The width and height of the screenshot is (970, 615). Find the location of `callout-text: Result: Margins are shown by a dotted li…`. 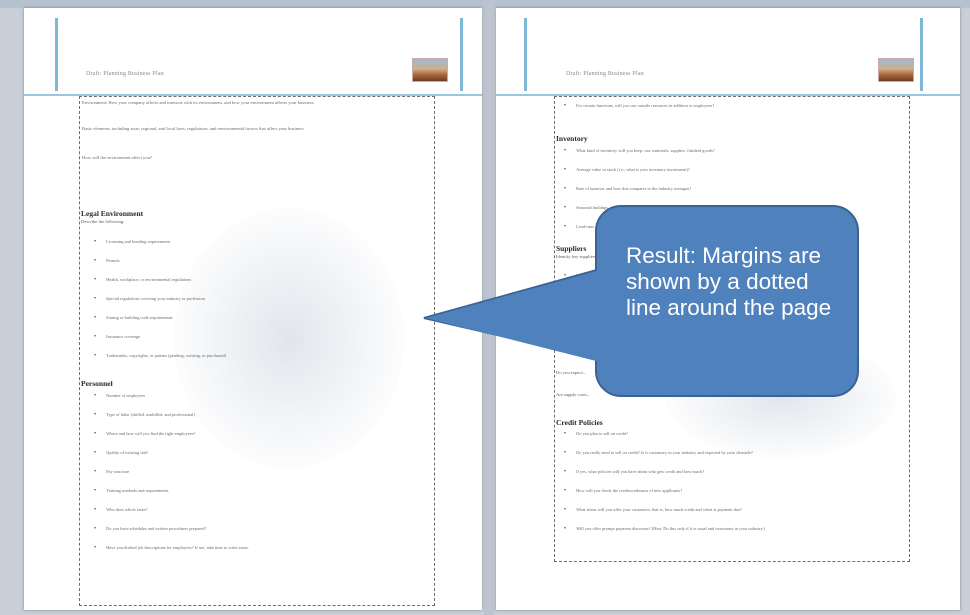

callout-text: Result: Margins are shown by a dotted li… is located at coordinates (729, 281).